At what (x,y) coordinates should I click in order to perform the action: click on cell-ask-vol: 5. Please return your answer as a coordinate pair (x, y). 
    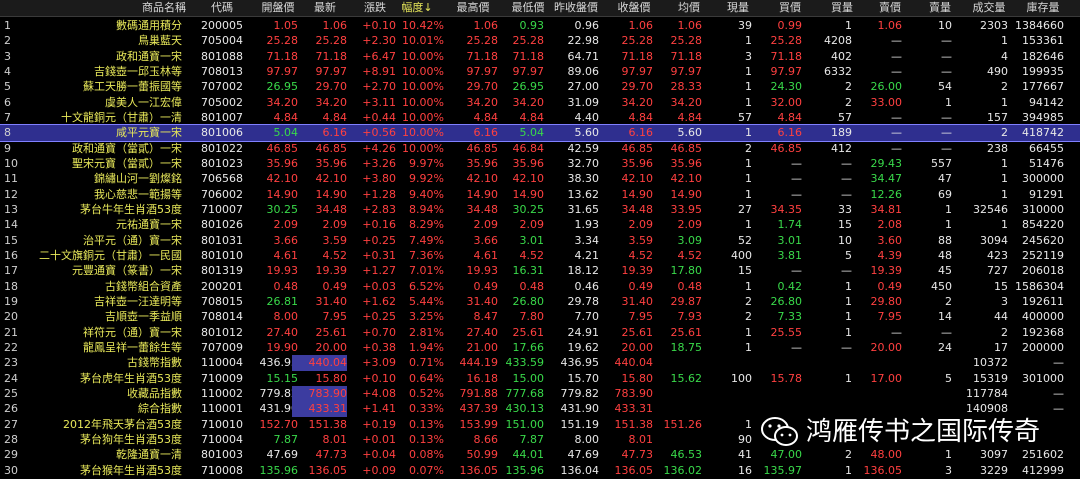
    Looking at the image, I should click on (948, 378).